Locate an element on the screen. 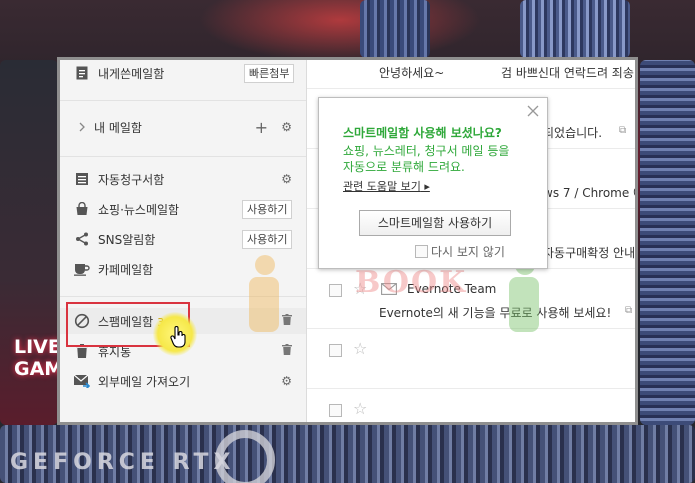 This screenshot has width=695, height=483. close-icon is located at coordinates (533, 112).